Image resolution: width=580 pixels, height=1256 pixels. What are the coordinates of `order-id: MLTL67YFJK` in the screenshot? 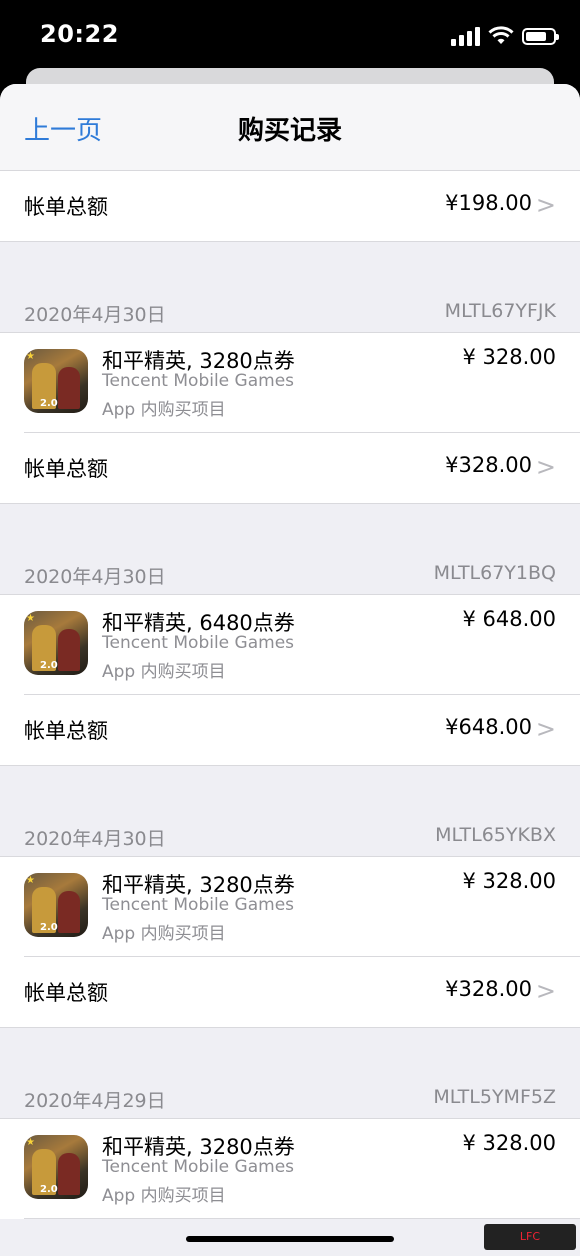 It's located at (500, 311).